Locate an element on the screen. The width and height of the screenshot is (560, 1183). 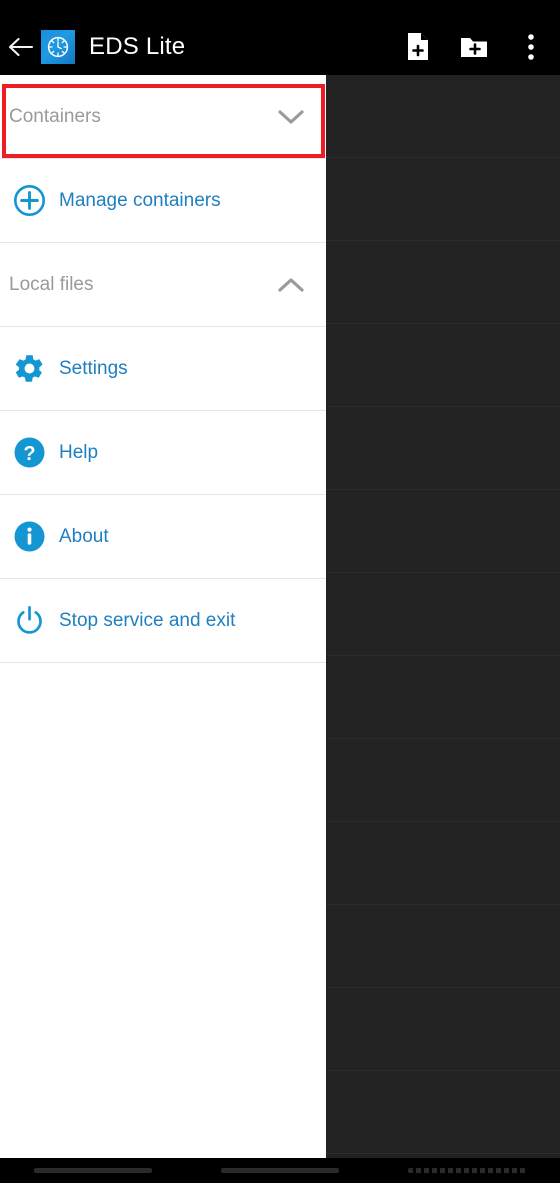
sidebar-section-local-files-label: Local files is located at coordinates (51, 284).